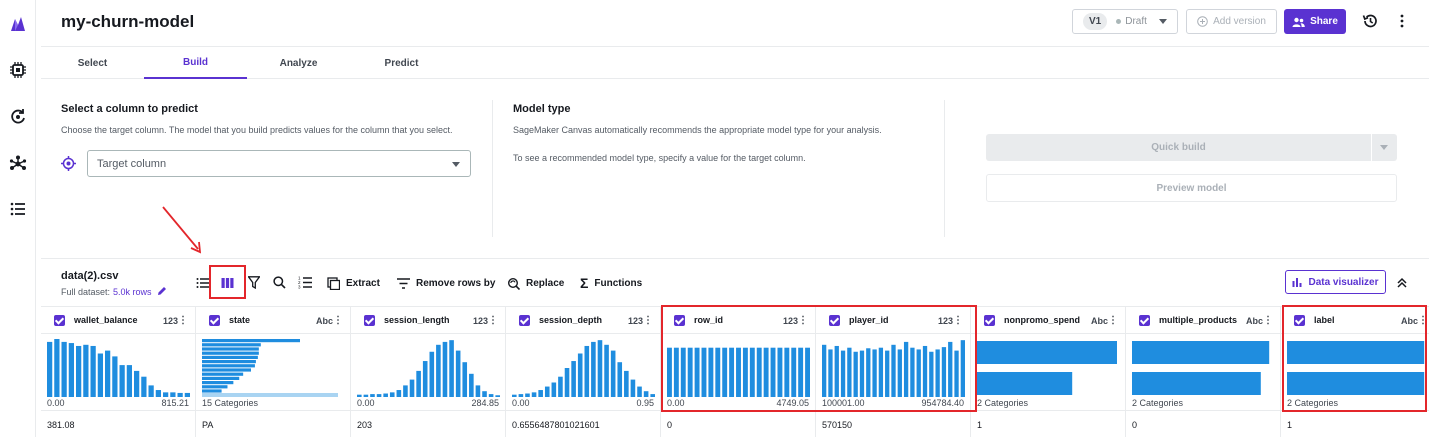 This screenshot has height=437, width=1429. I want to click on canvas-logo-icon, so click(18, 24).